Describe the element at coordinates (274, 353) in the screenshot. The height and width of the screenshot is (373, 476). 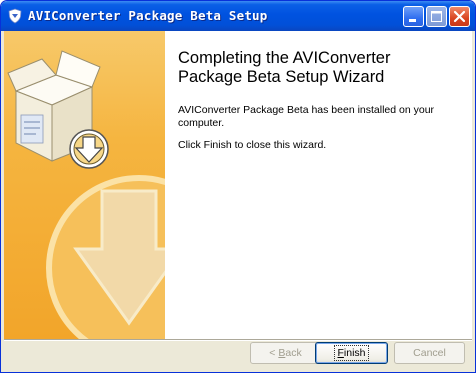
I see `back-button-prefix: <` at that location.